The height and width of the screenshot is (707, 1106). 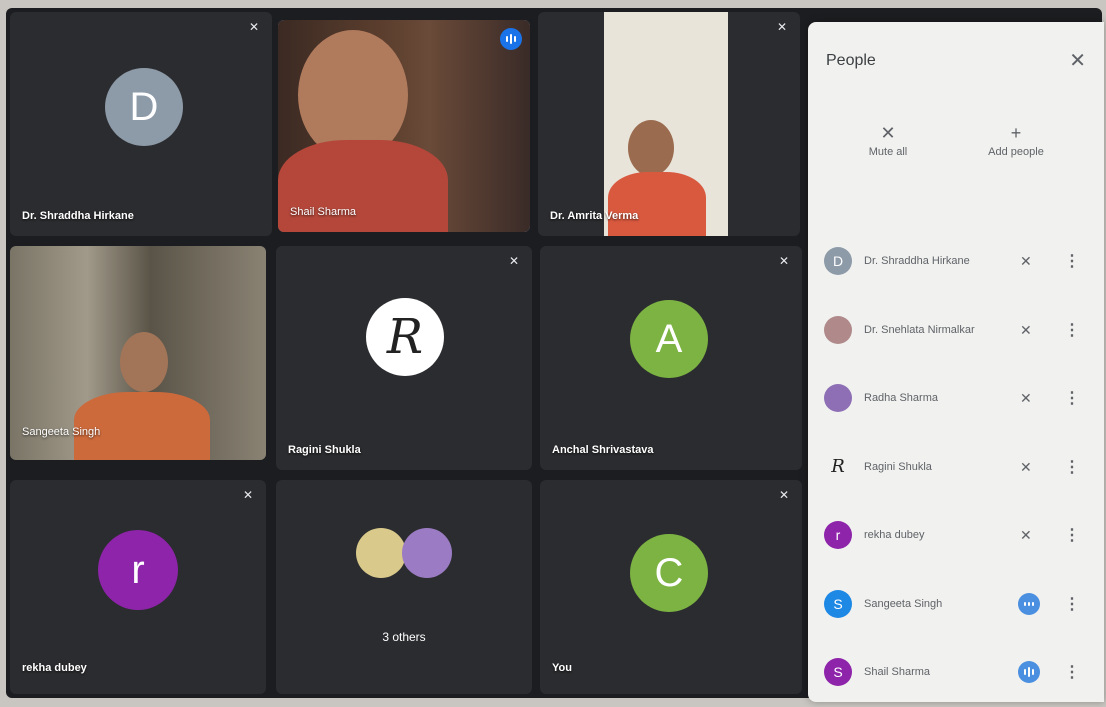 What do you see at coordinates (78, 216) in the screenshot?
I see `participant-name: Dr. Shraddha Hirkane` at bounding box center [78, 216].